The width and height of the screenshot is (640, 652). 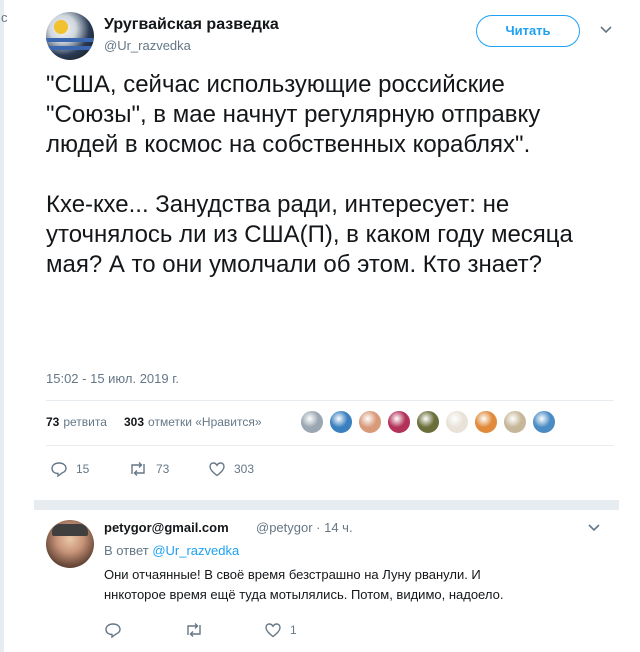 What do you see at coordinates (147, 45) in the screenshot?
I see `author-handle: @Ur_razvedka` at bounding box center [147, 45].